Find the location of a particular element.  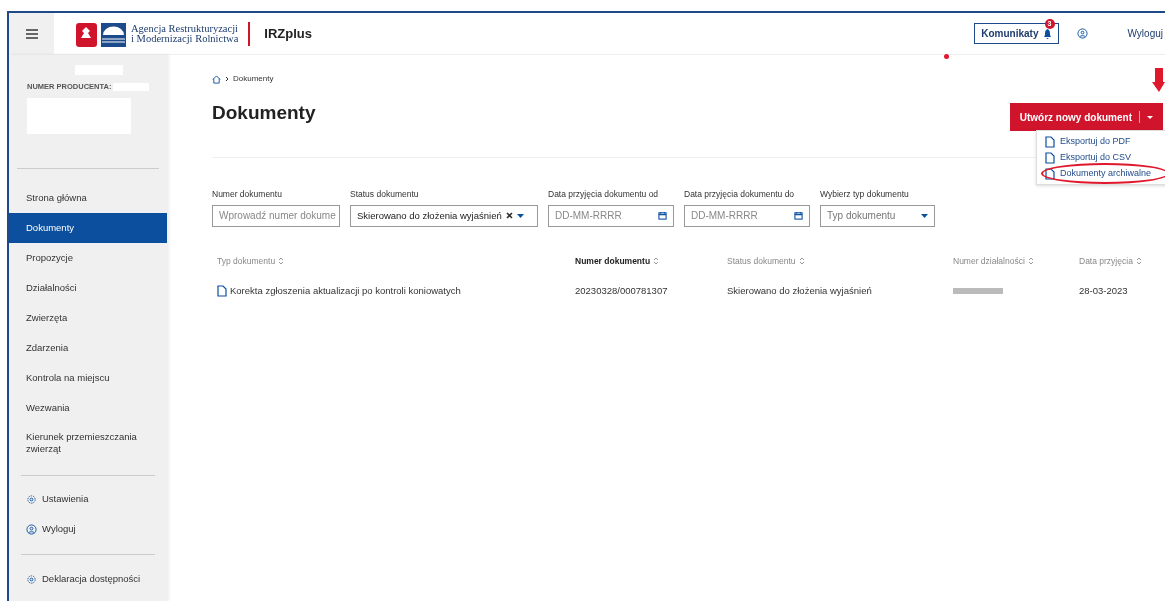

document-type-dropdown: Typ dokumentu is located at coordinates (877, 215).